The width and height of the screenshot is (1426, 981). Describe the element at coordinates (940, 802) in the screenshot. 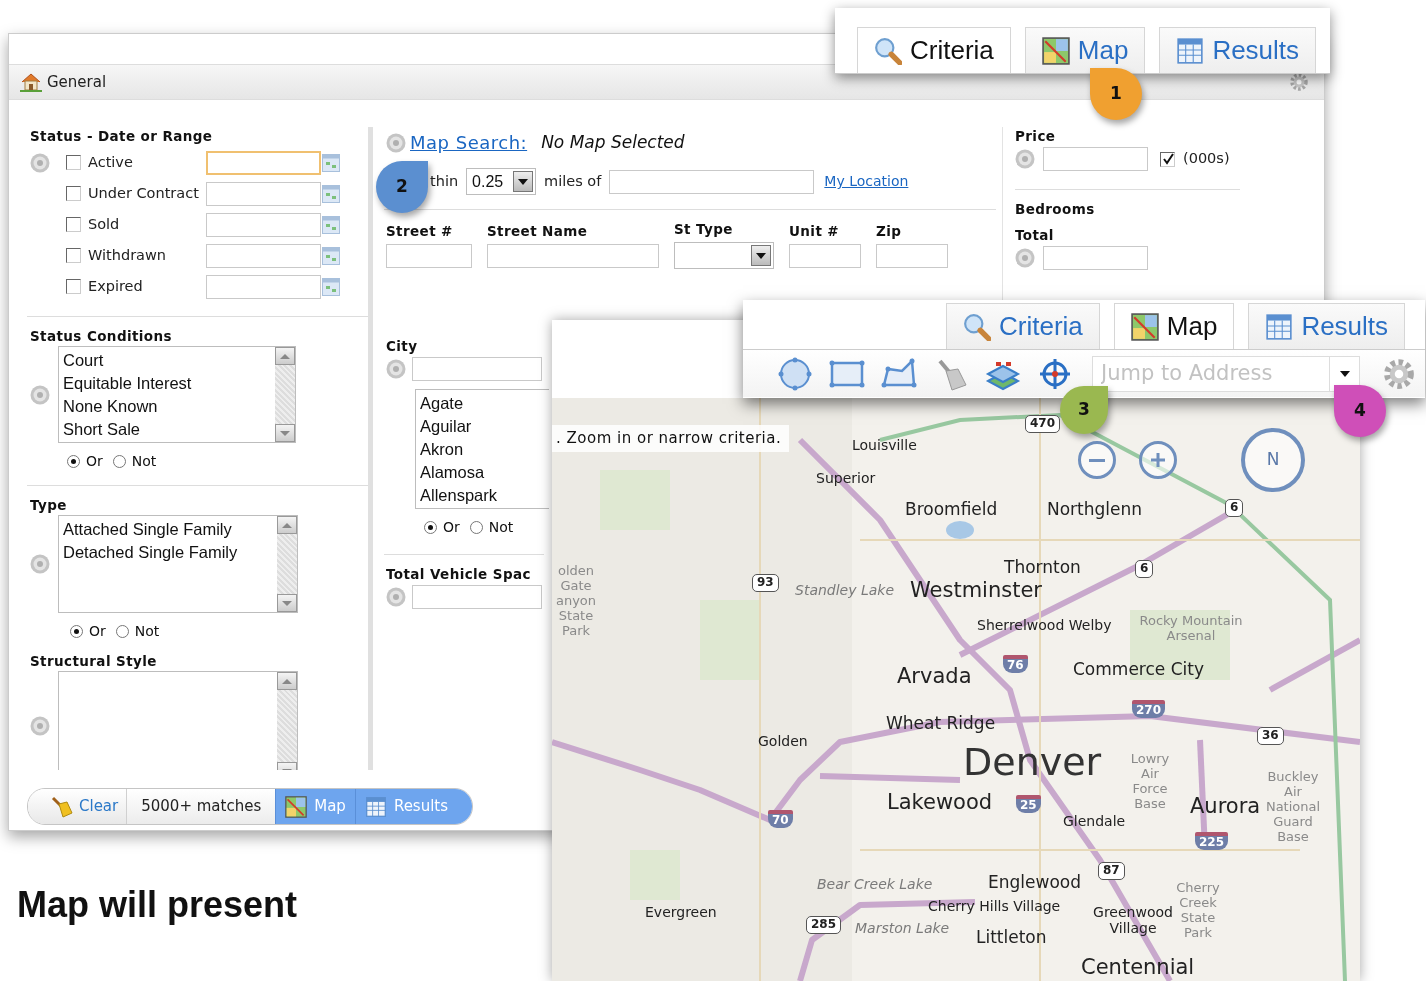

I see `place-label: Lakewood` at that location.